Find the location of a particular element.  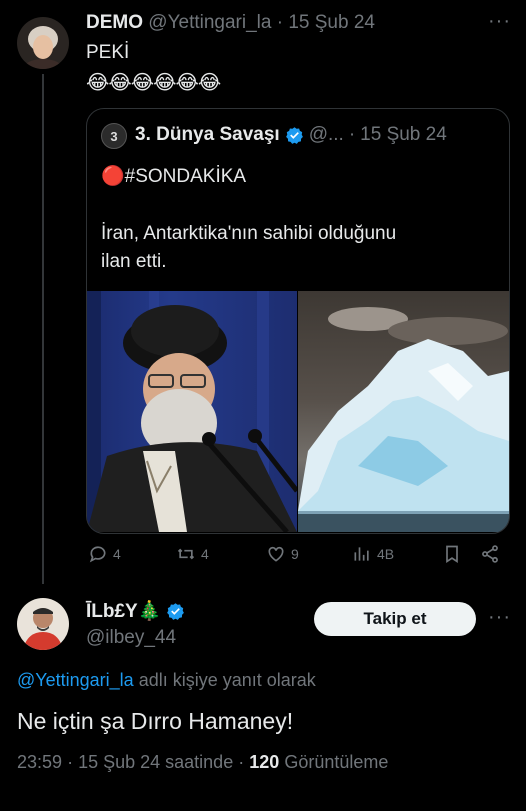

heart-icon is located at coordinates (276, 554).